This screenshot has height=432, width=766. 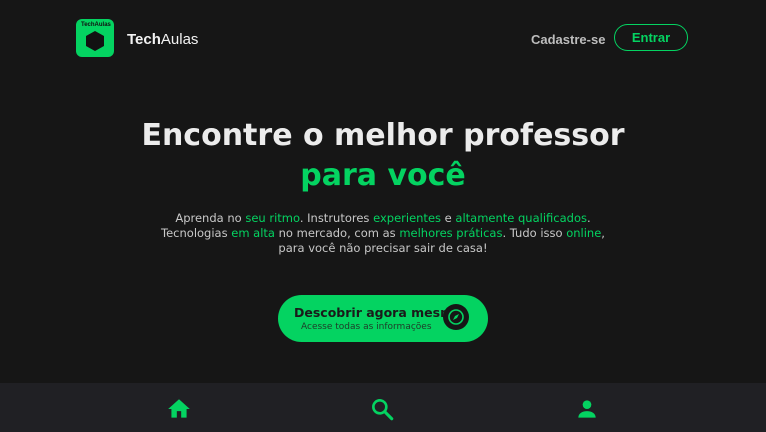 I want to click on nav-profile, so click(x=587, y=409).